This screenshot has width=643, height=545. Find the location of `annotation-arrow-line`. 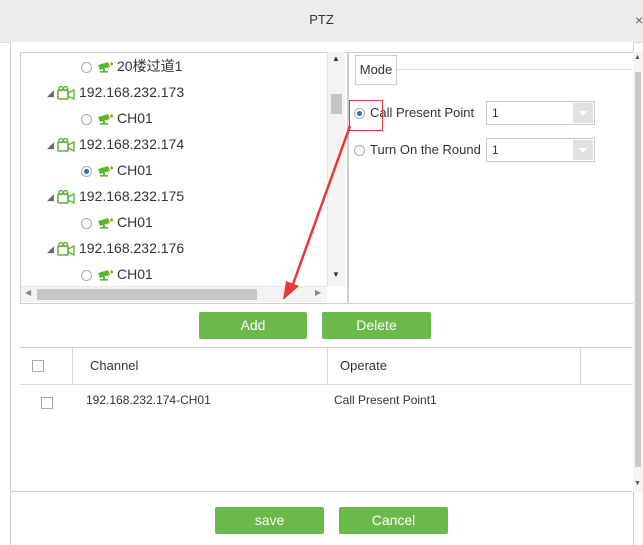

annotation-arrow-line is located at coordinates (321, 206).